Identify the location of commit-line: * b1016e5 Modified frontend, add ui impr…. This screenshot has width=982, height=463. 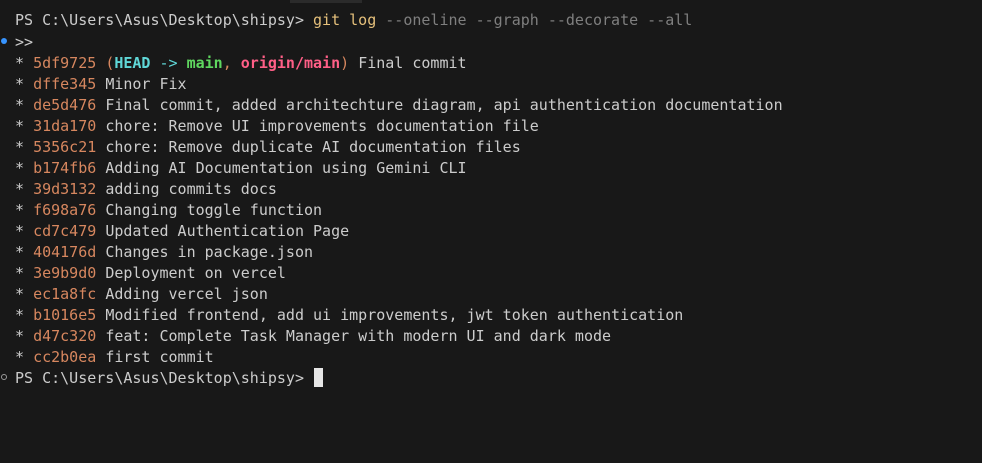
(349, 315).